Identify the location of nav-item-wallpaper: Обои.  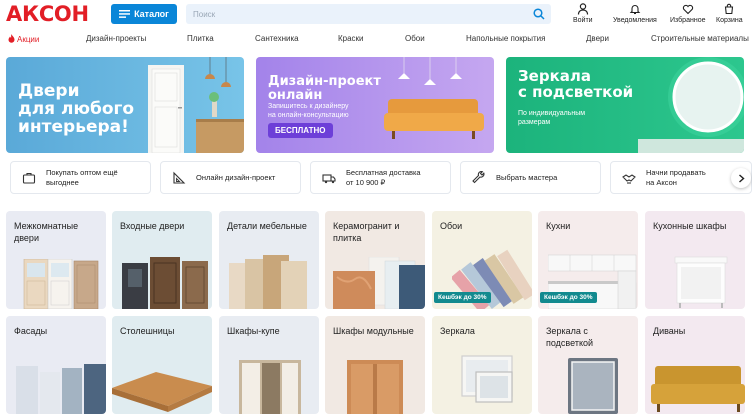
(415, 38).